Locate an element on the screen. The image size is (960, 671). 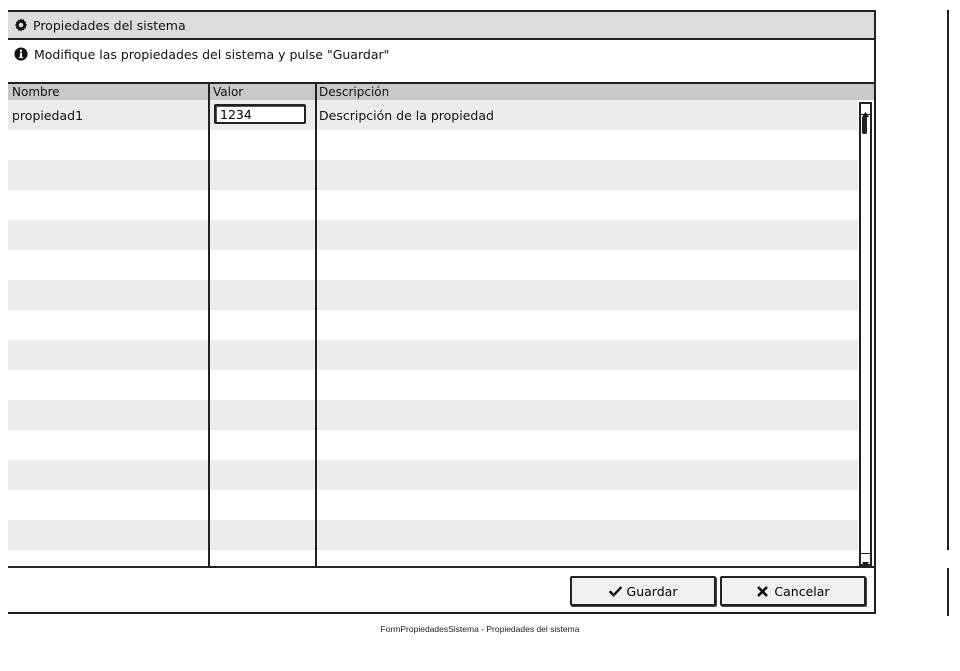
row-name: propiedad1 is located at coordinates (48, 115).